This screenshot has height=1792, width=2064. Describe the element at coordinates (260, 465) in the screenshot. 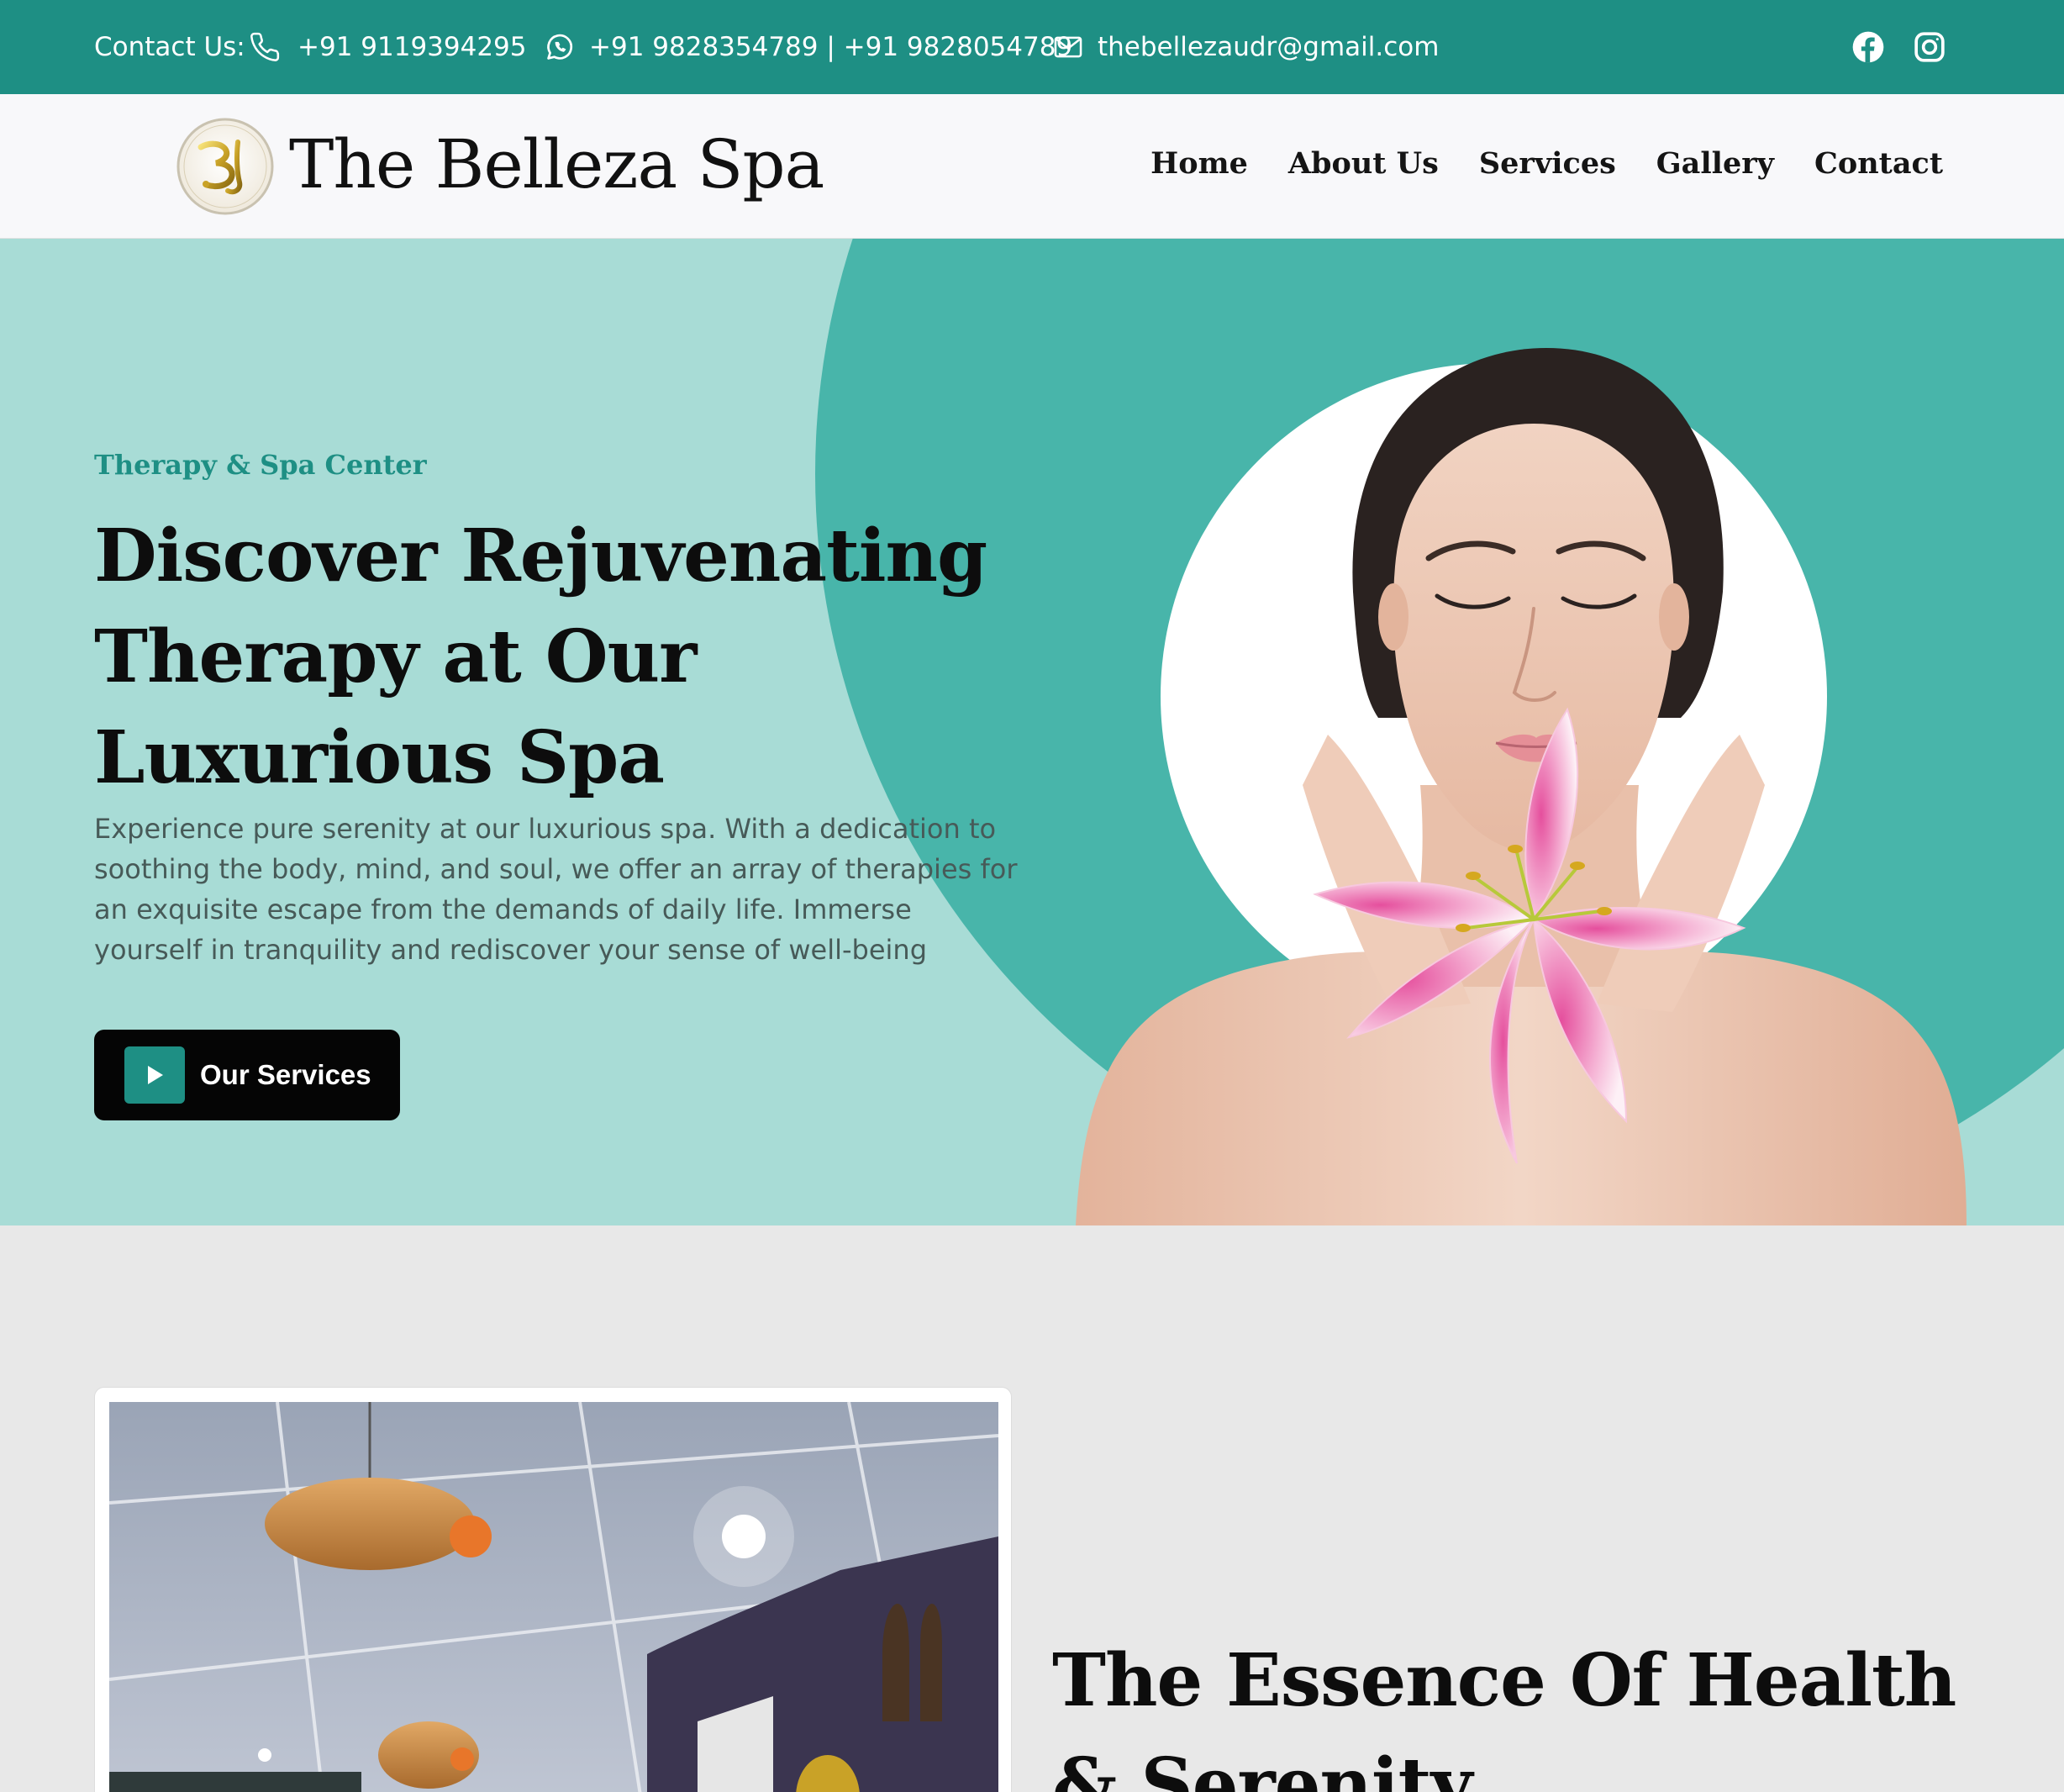

I see `hero-eyebrow: Therapy & Spa Center` at that location.